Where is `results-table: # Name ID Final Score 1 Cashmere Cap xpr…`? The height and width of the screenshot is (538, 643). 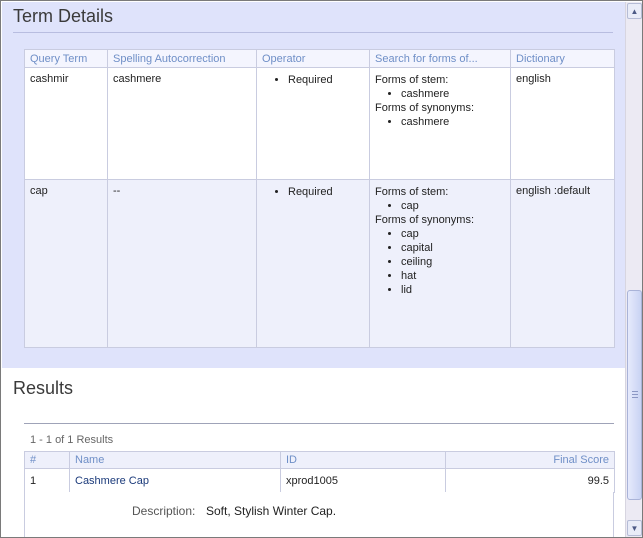 results-table: # Name ID Final Score 1 Cashmere Cap xpr… is located at coordinates (319, 472).